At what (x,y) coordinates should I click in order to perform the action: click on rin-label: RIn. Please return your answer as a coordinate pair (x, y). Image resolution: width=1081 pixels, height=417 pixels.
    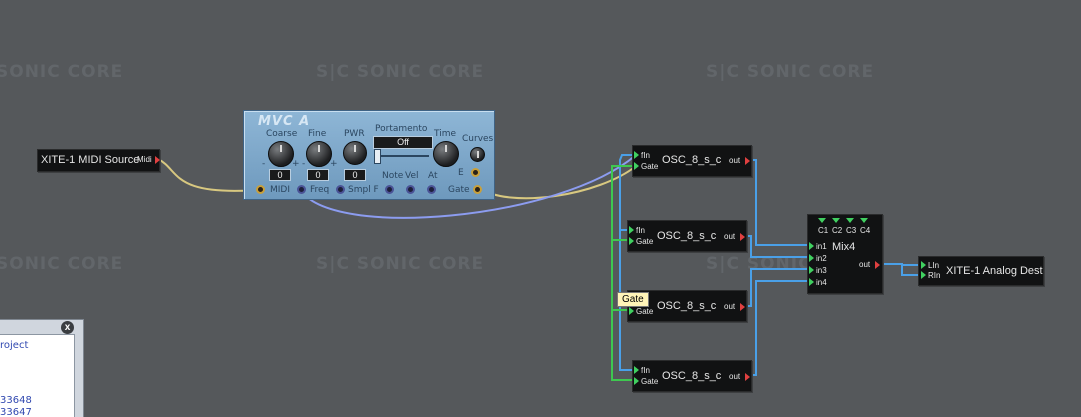
    Looking at the image, I should click on (934, 275).